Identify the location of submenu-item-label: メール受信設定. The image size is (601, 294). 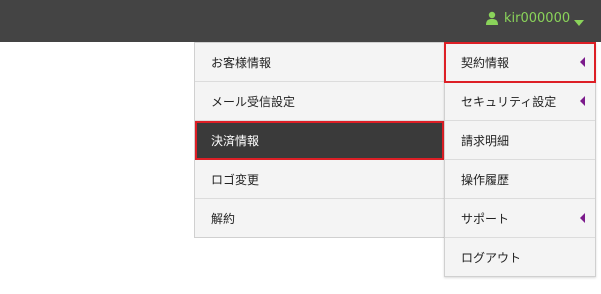
(253, 101).